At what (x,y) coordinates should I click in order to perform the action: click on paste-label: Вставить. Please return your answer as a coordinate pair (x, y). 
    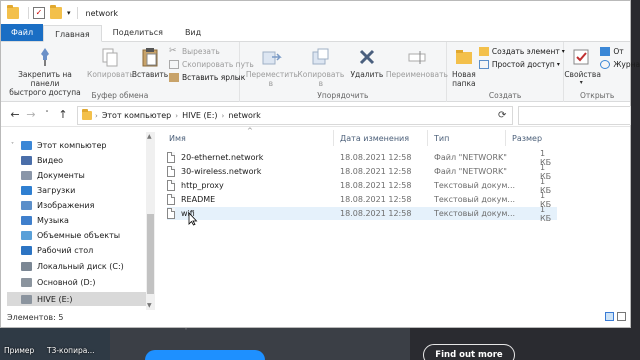
    Looking at the image, I should click on (150, 74).